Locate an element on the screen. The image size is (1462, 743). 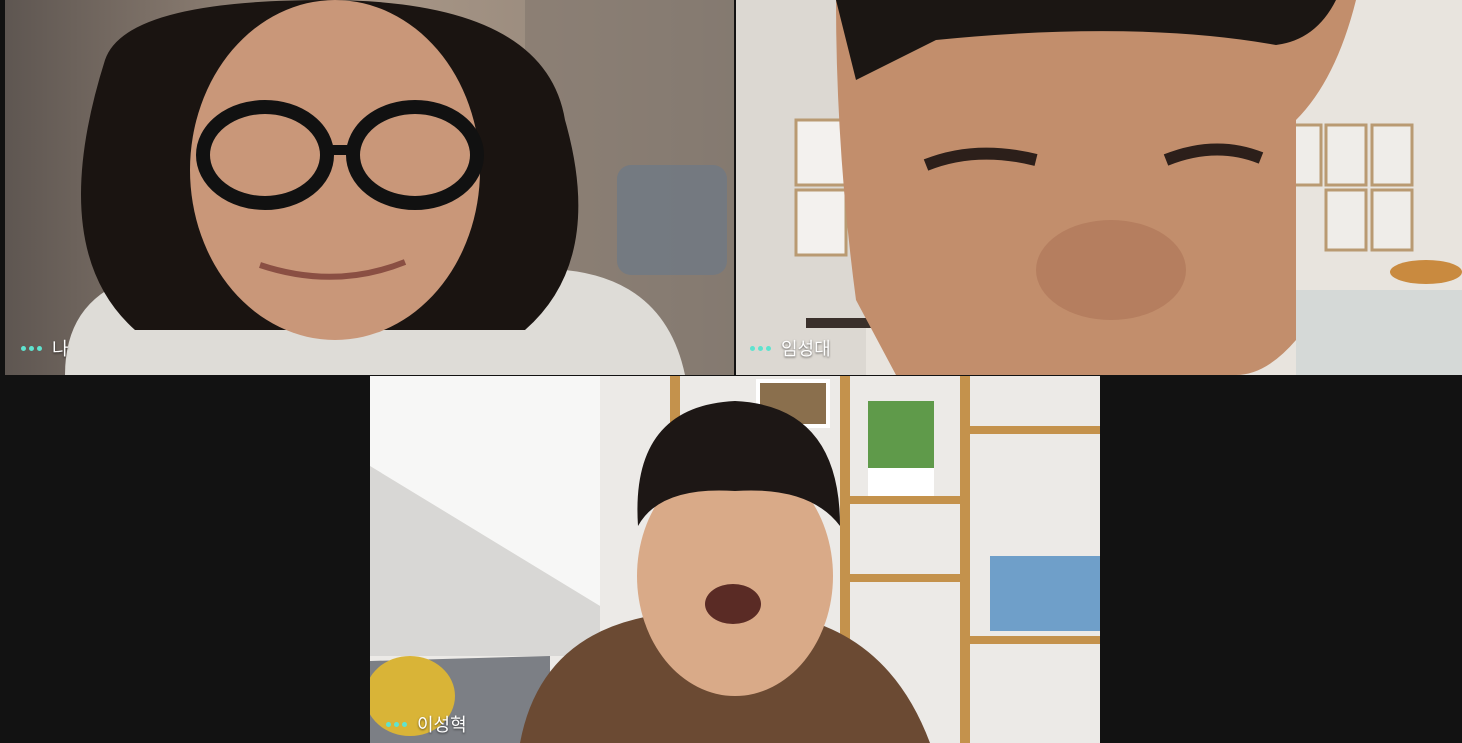
participant-name: 임성대 is located at coordinates (806, 349).